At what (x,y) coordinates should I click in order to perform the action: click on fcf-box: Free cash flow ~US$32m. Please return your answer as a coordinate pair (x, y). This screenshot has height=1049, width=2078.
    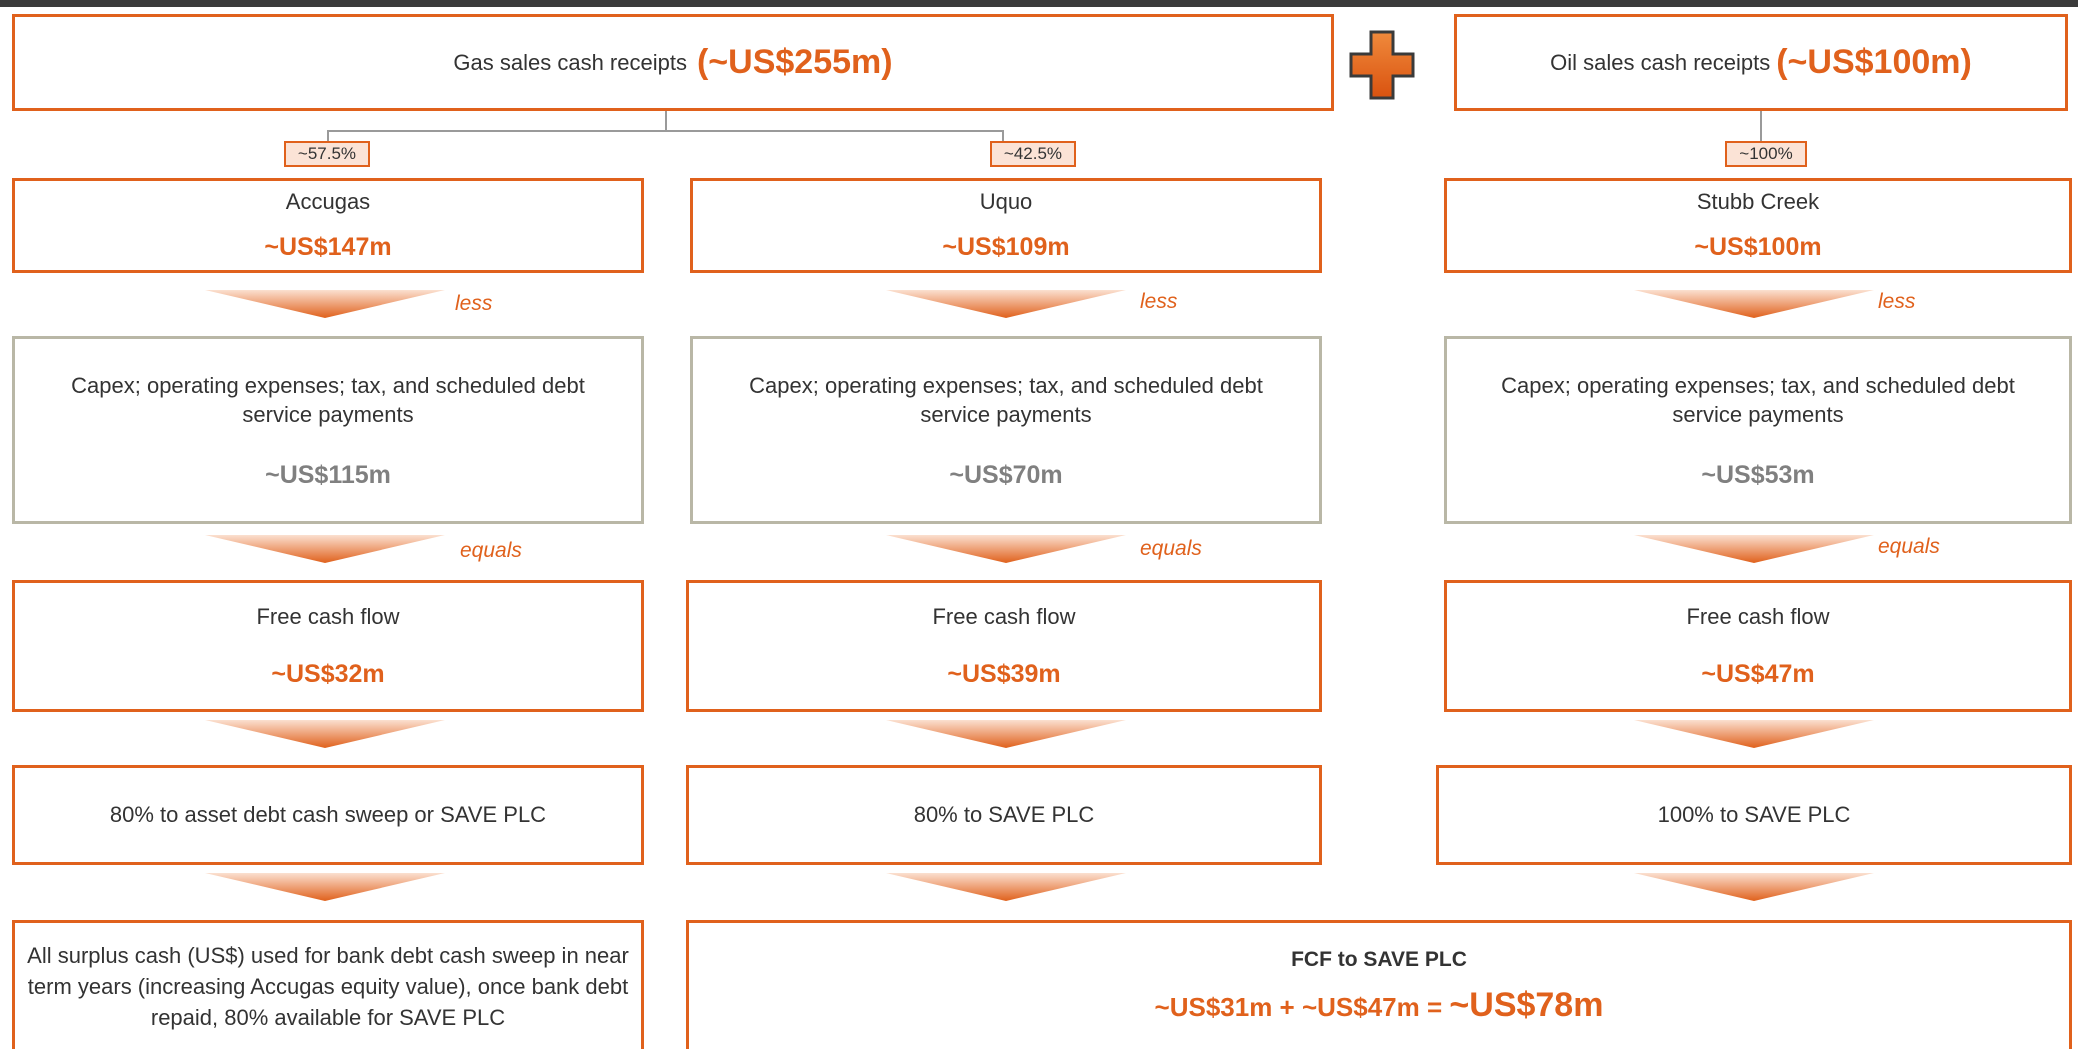
    Looking at the image, I should click on (328, 646).